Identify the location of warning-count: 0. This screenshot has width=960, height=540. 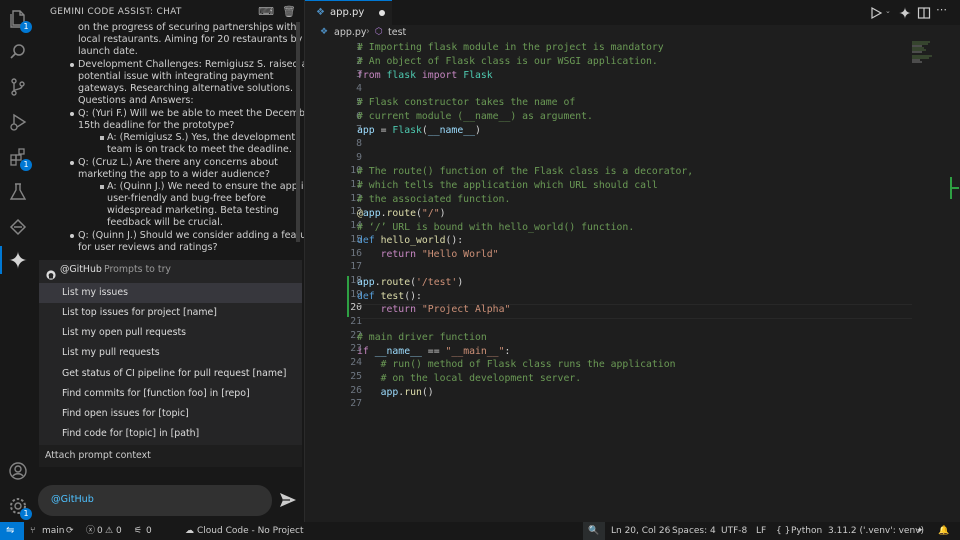
(119, 531).